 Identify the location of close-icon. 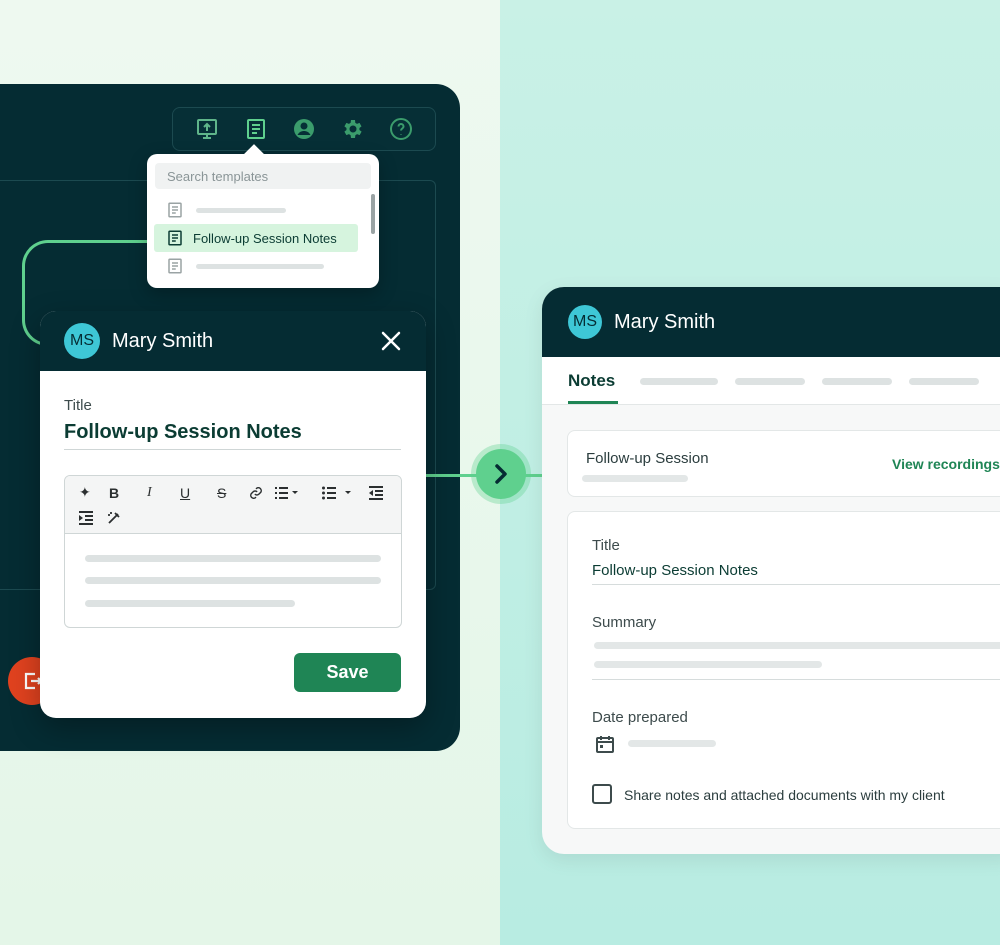
(391, 341).